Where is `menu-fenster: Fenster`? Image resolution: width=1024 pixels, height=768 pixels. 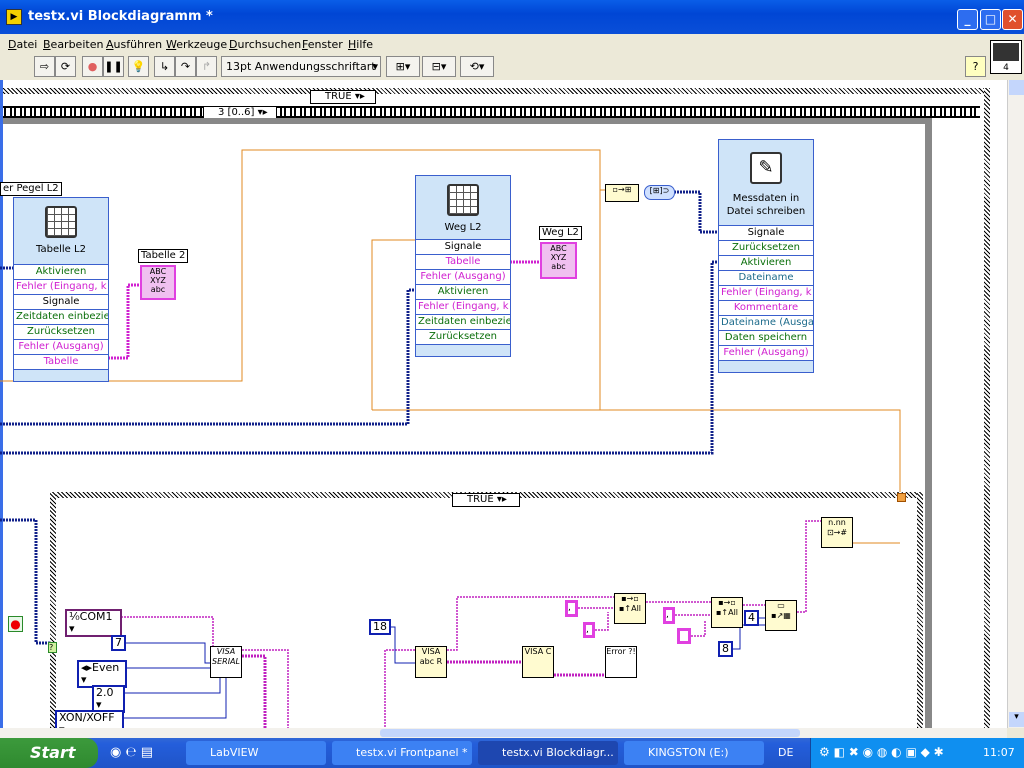
menu-fenster: Fenster is located at coordinates (322, 44).